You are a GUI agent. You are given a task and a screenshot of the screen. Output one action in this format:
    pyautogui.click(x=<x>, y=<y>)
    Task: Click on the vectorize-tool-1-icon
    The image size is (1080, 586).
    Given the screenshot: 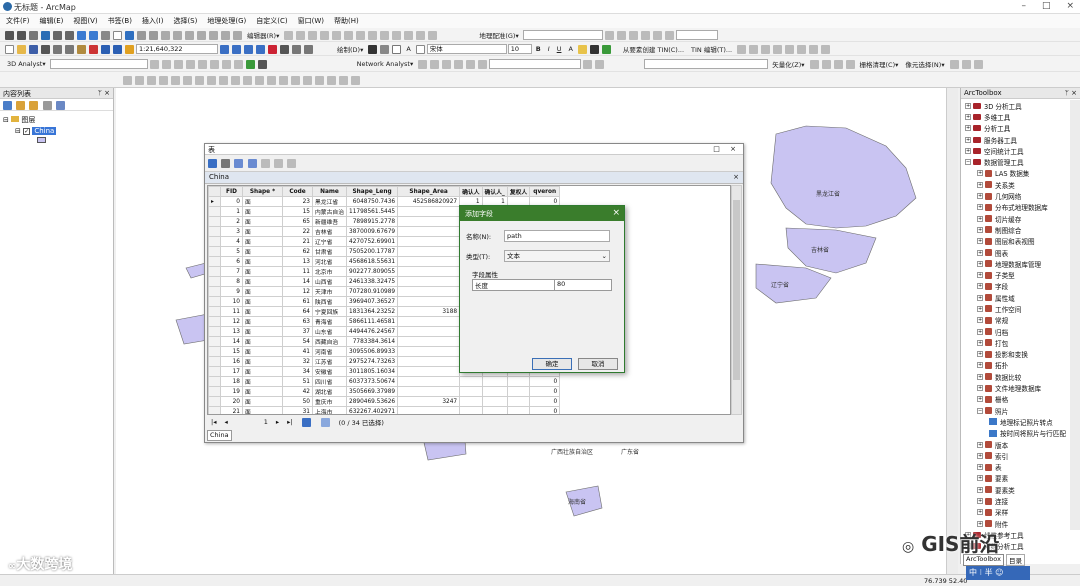 What is the action you would take?
    pyautogui.click(x=814, y=64)
    